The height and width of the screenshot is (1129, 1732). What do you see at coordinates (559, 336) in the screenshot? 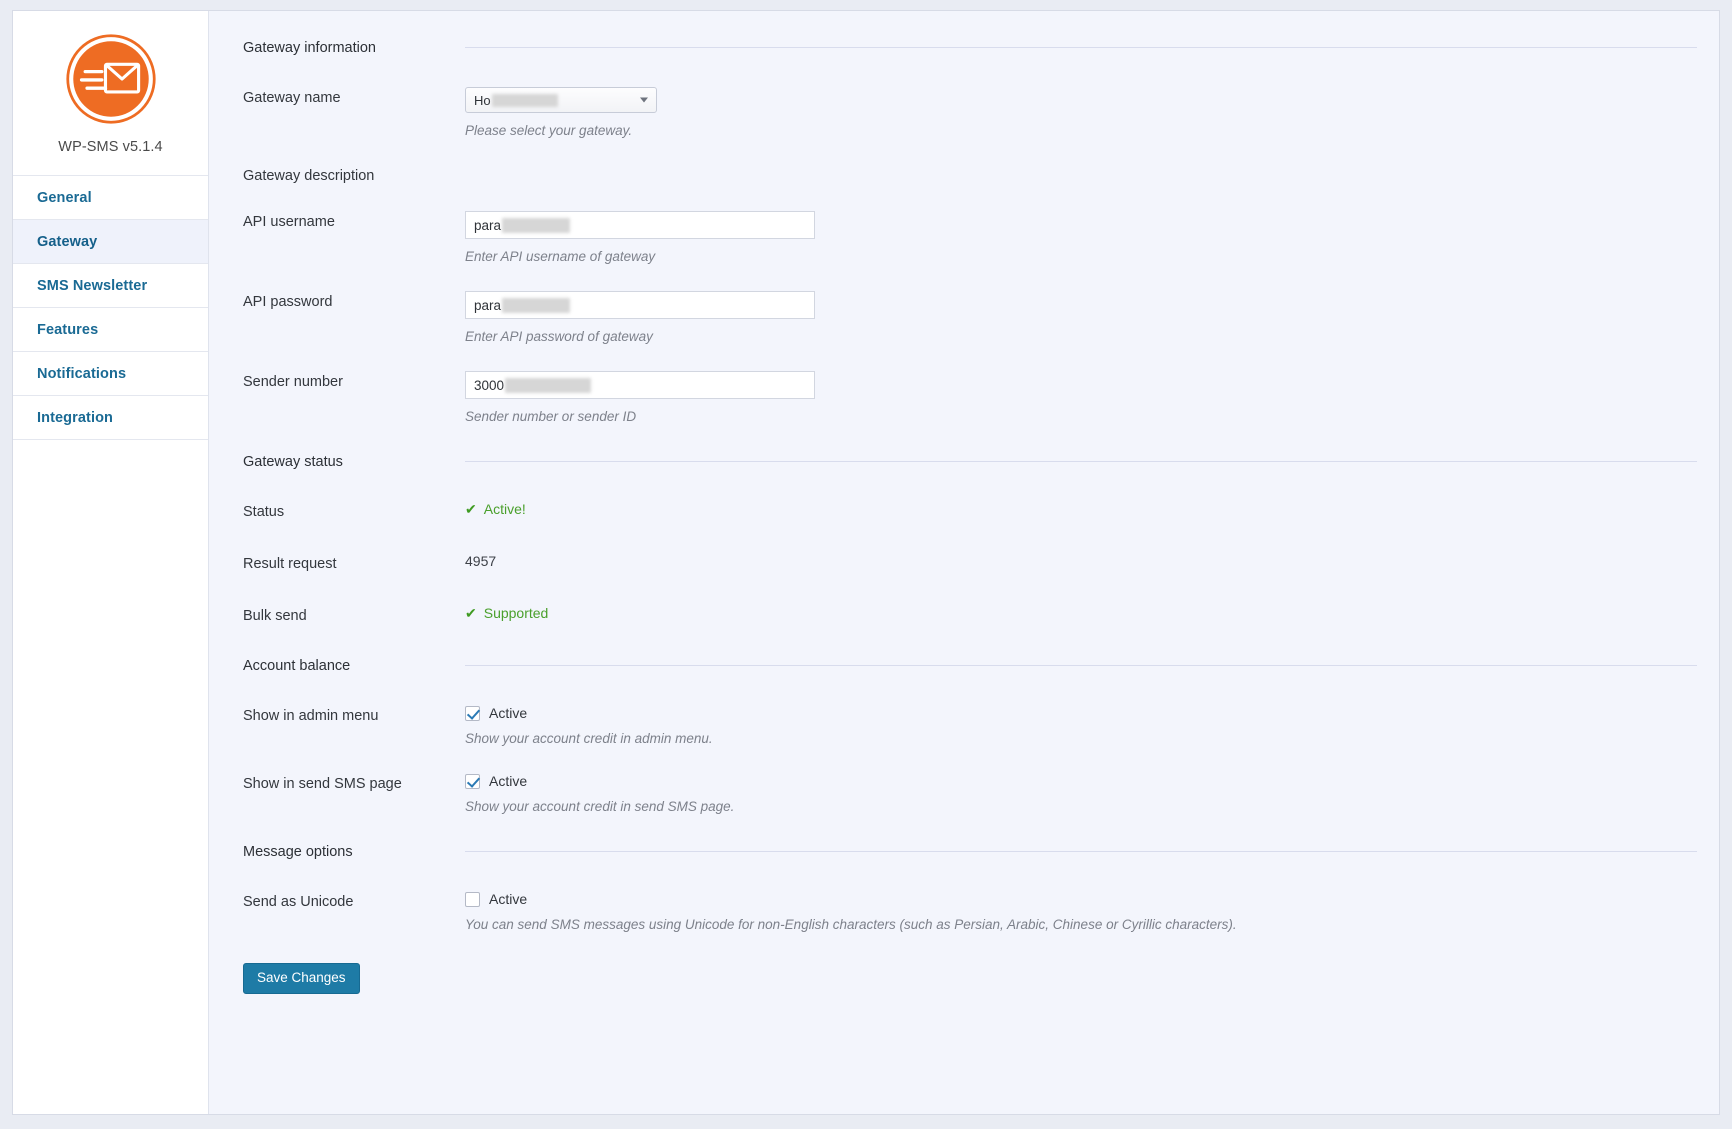
I see `field-help: Enter API password of gateway` at bounding box center [559, 336].